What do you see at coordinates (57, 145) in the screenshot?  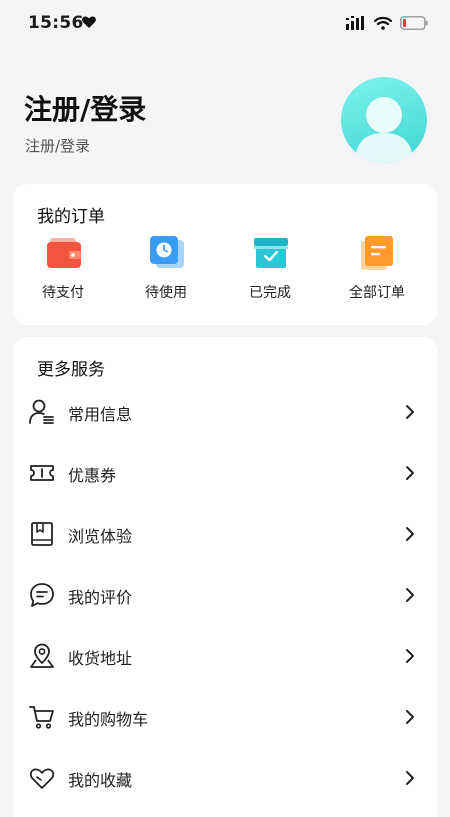 I see `login-subtitle: 注册/登录` at bounding box center [57, 145].